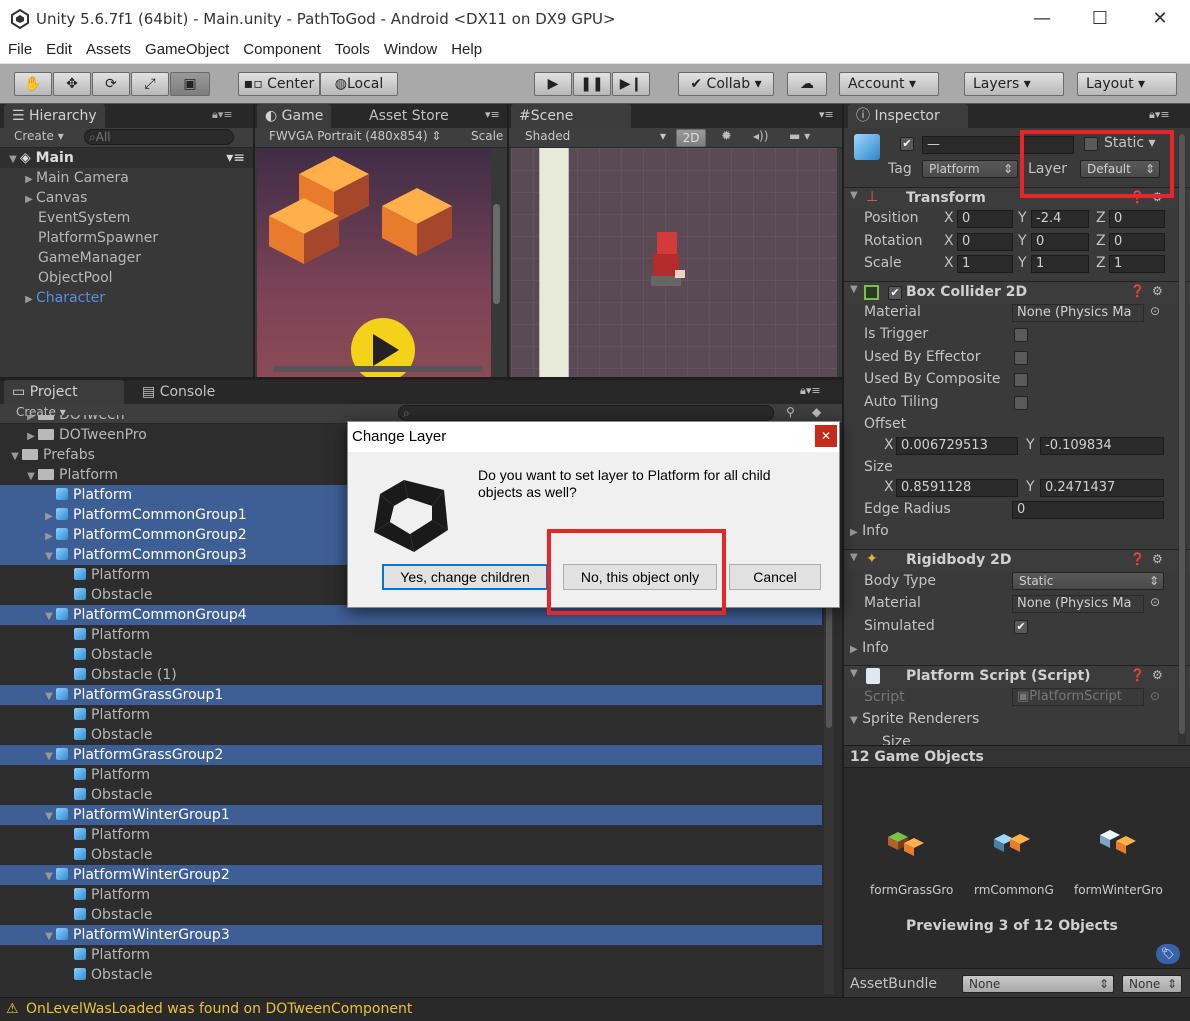 This screenshot has height=1021, width=1190. I want to click on project-prefab-row: ▼ PlatformWinterGroup3, so click(411, 935).